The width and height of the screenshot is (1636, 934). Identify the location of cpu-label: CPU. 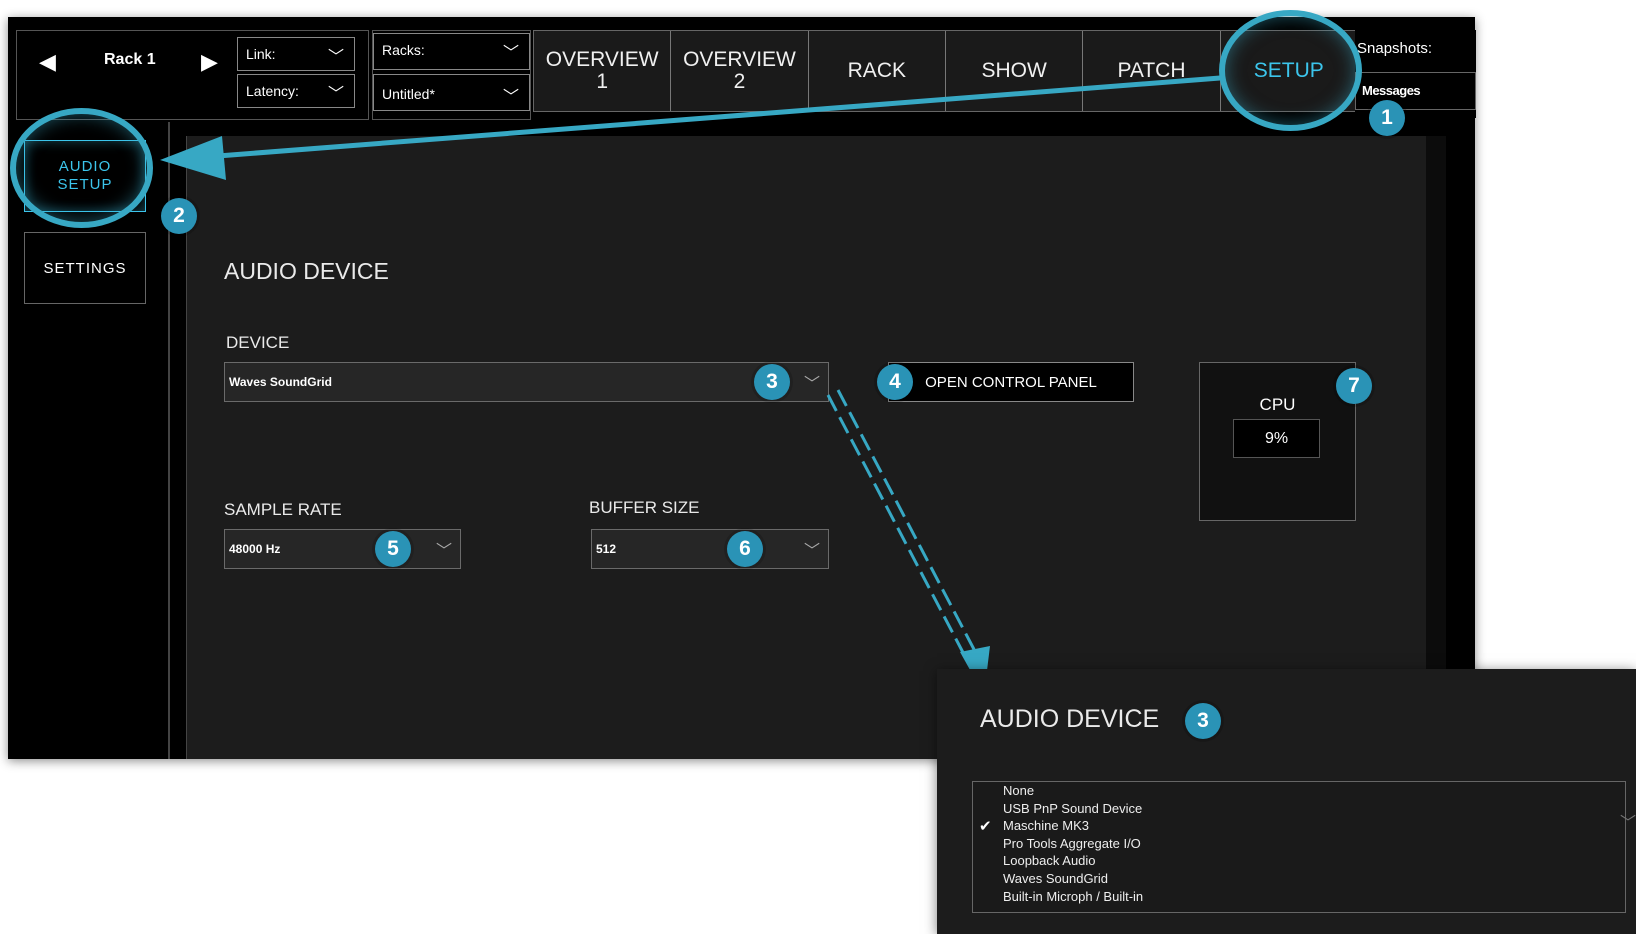
(1277, 404).